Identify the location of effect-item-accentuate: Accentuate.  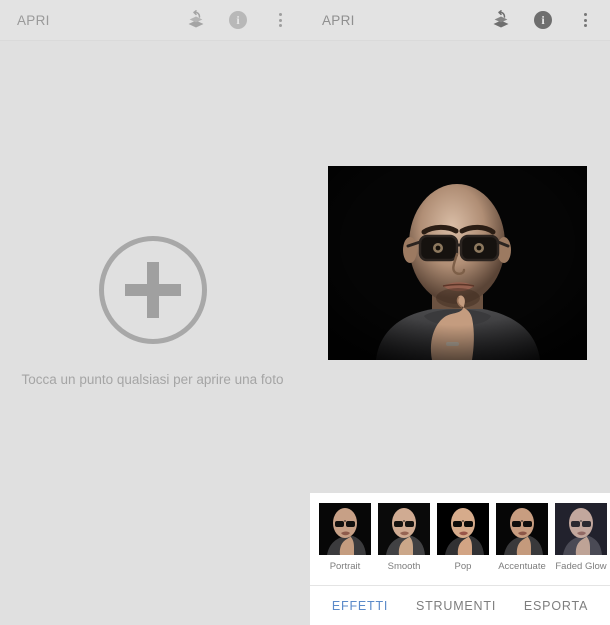
(522, 537).